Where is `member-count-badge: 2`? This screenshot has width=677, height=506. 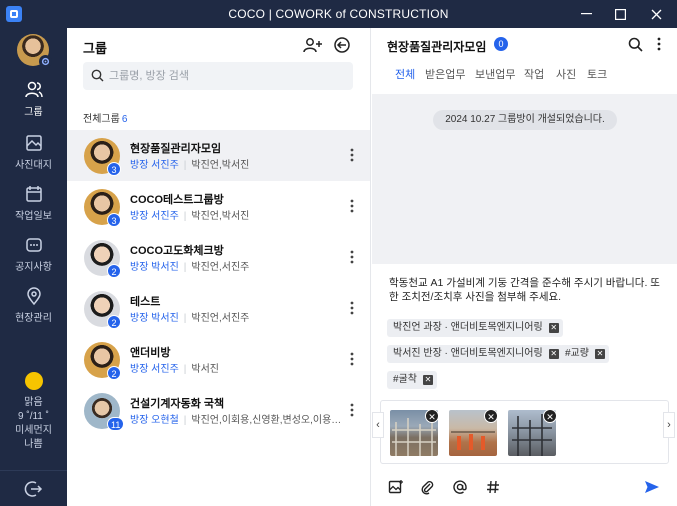
member-count-badge: 2 is located at coordinates (114, 322).